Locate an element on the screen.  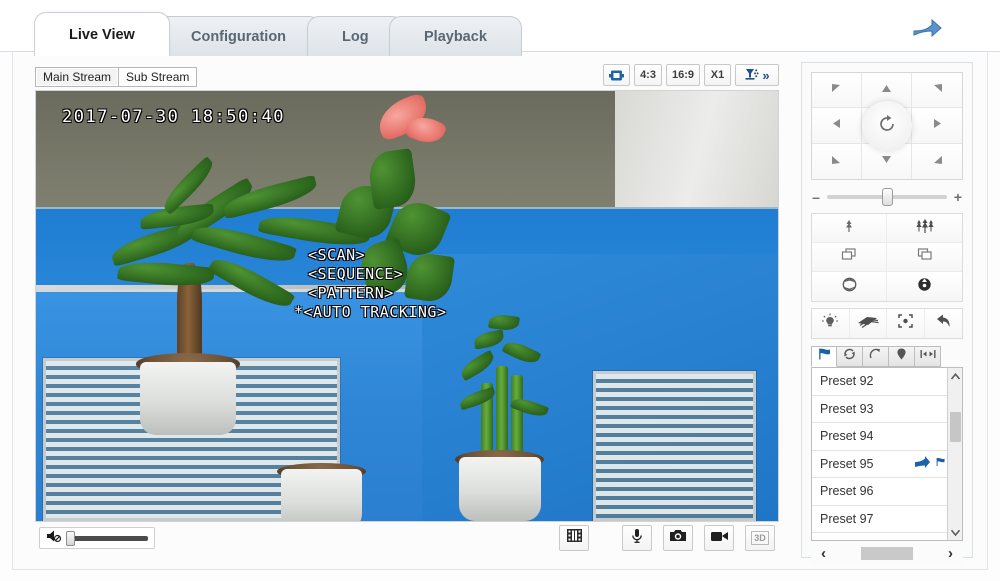
tab-live-view: Live View is located at coordinates (102, 34).